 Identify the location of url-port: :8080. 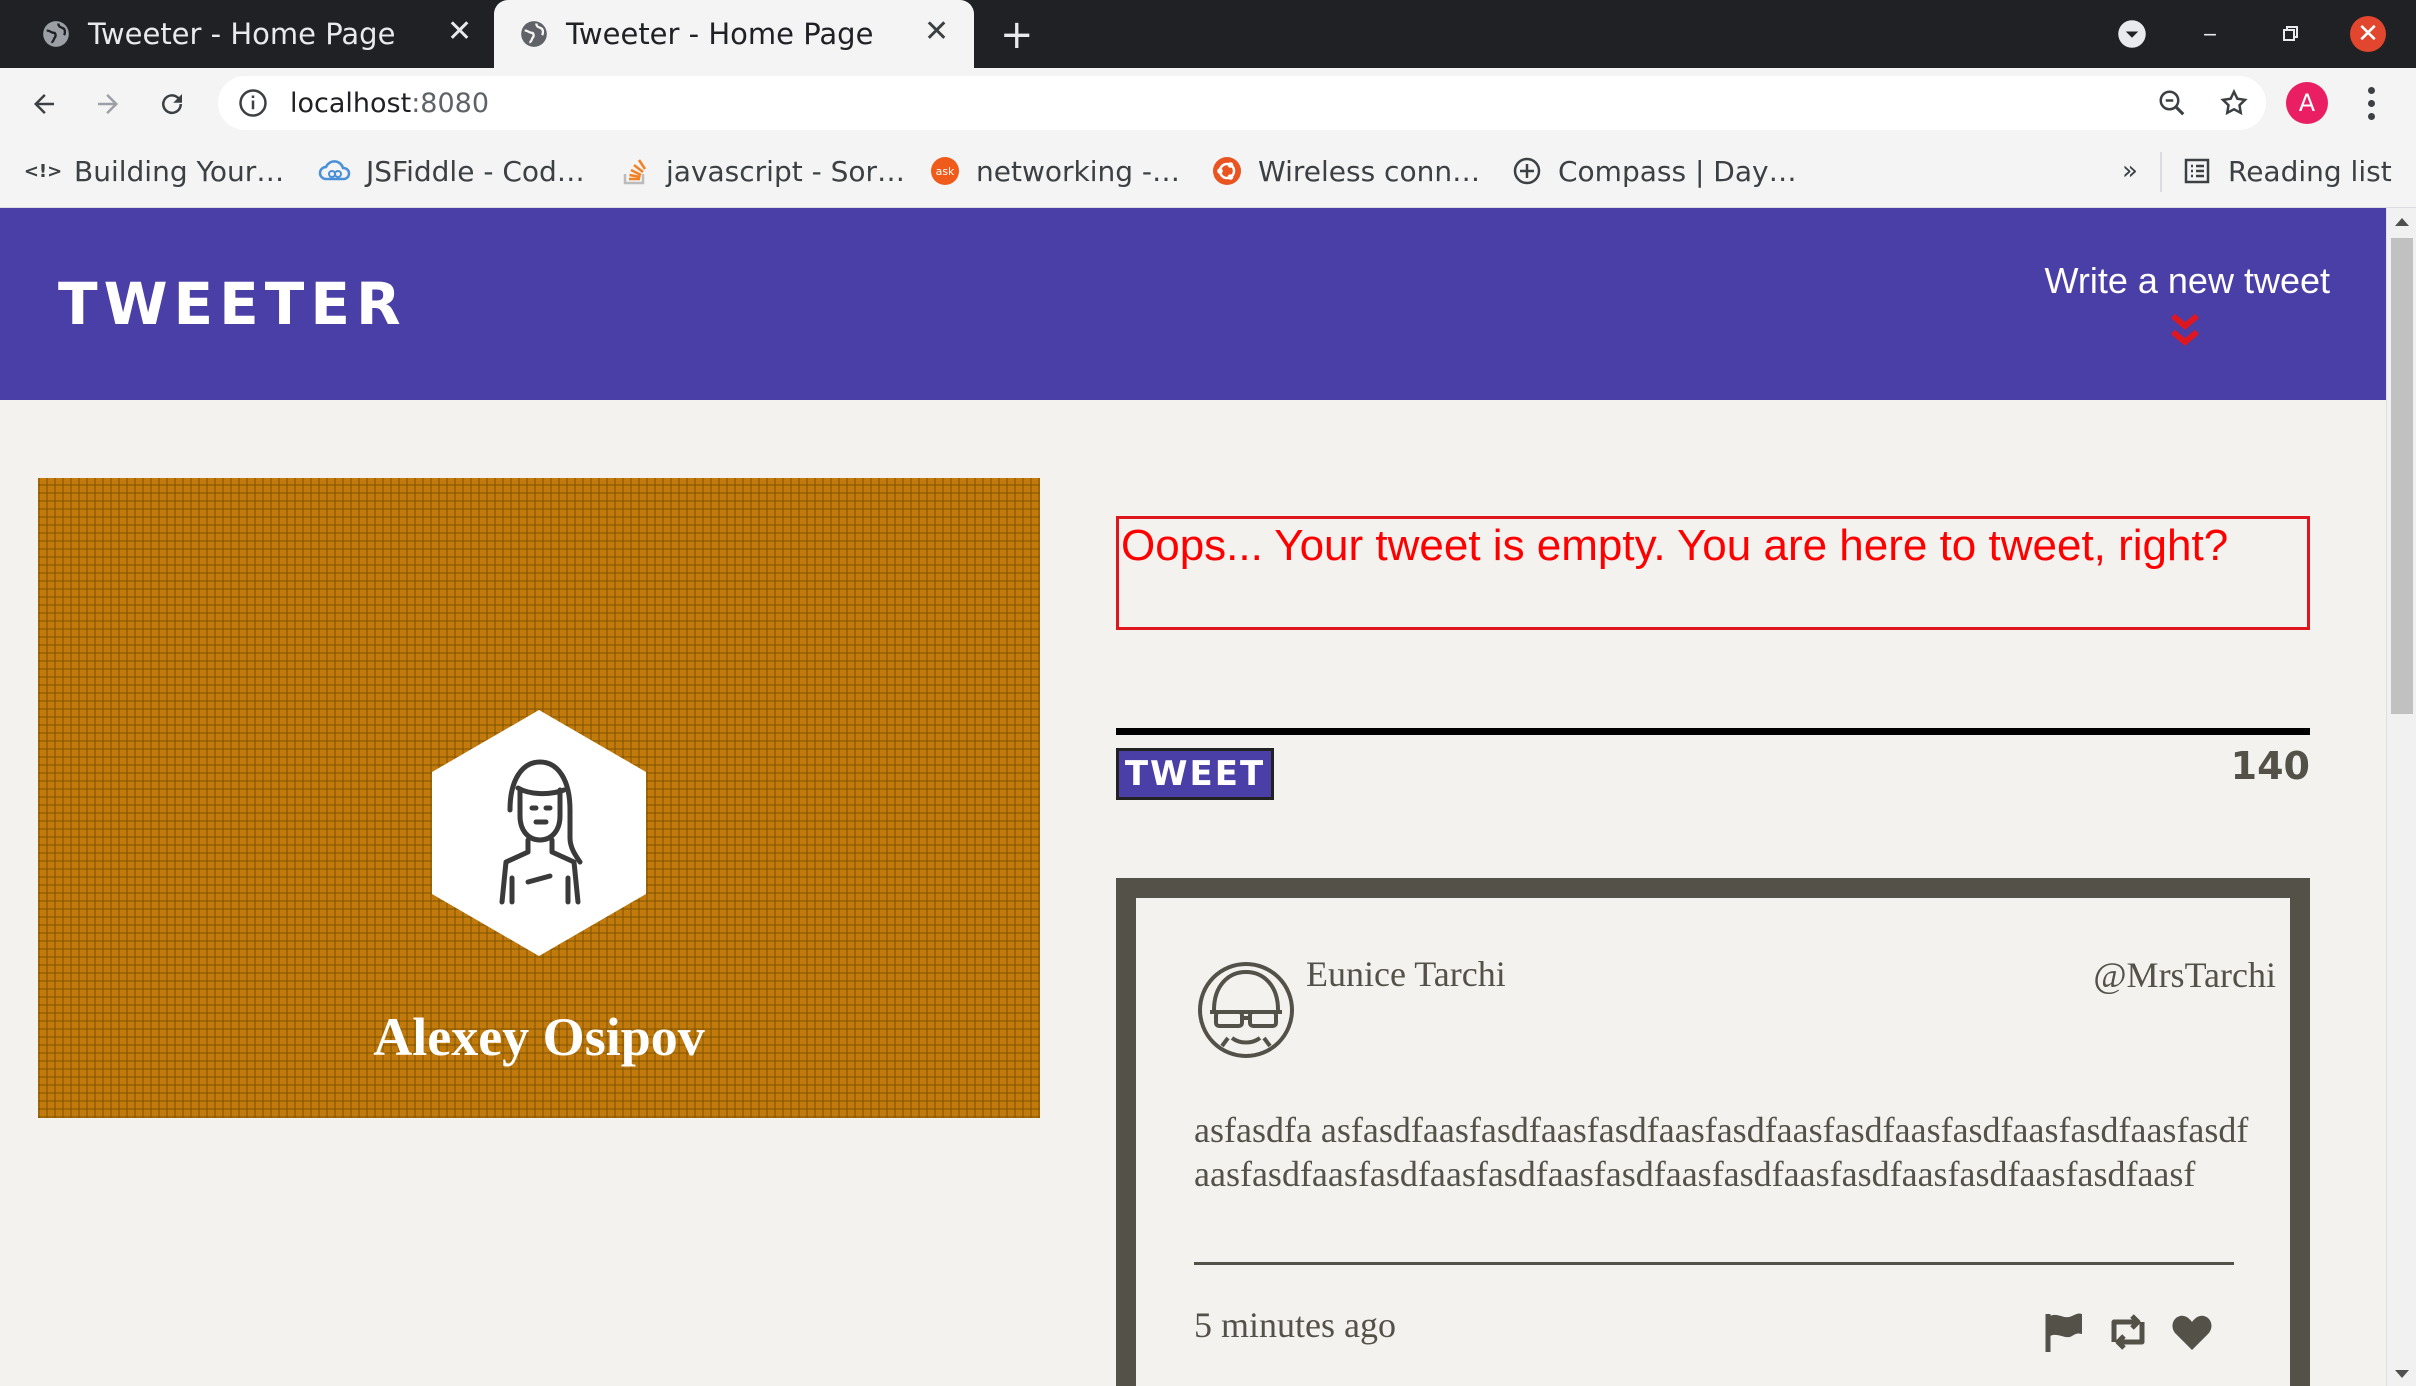
(450, 103).